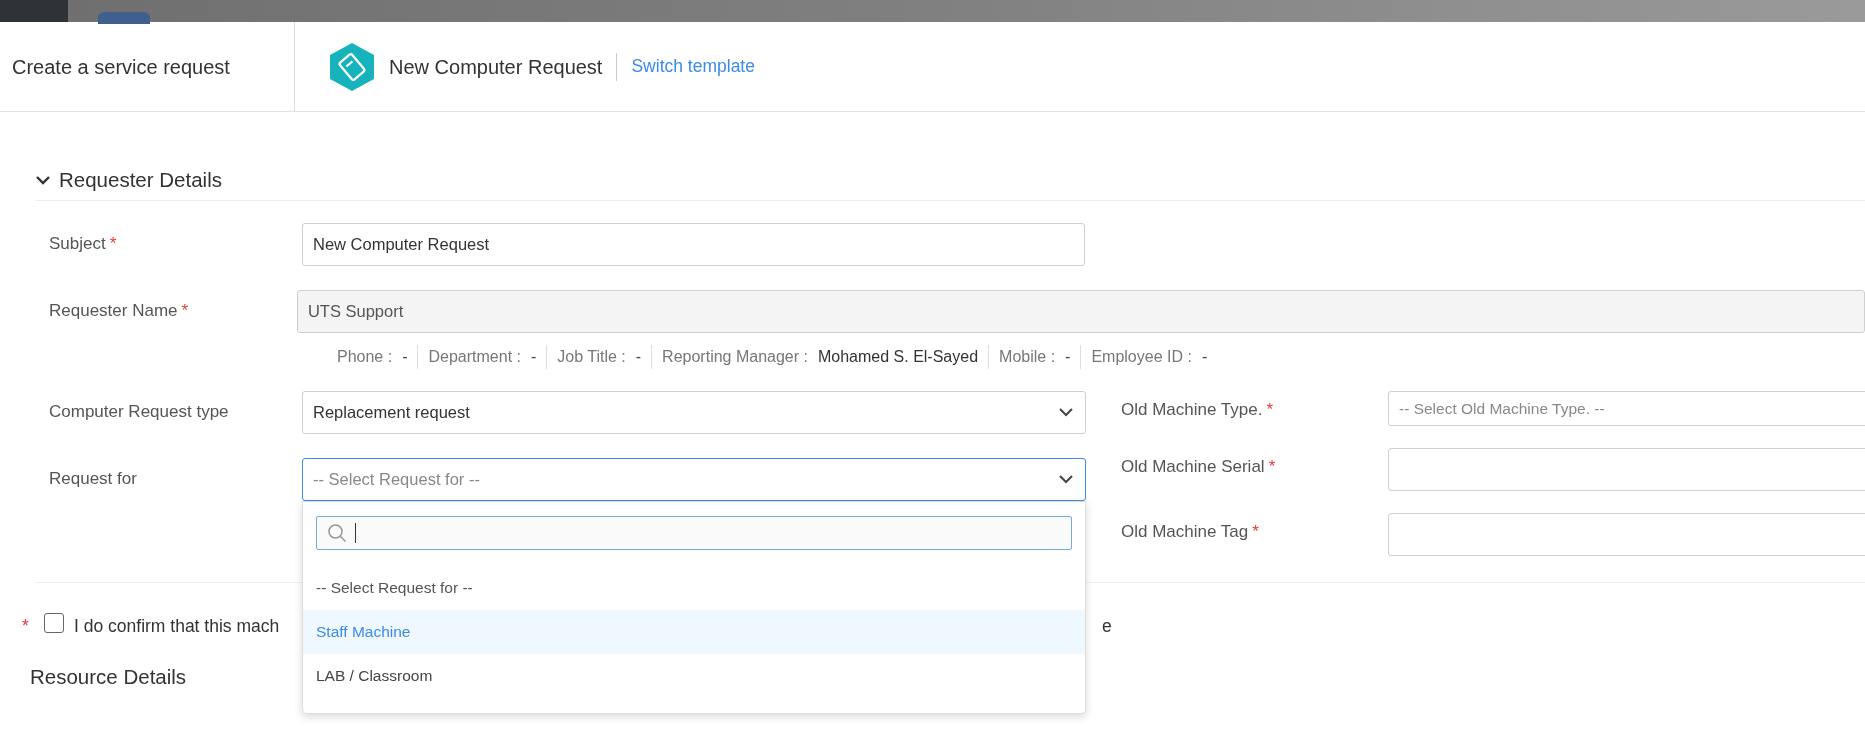 The width and height of the screenshot is (1865, 733). Describe the element at coordinates (1626, 408) in the screenshot. I see `select-field: -- Select Old Machine Type. --` at that location.